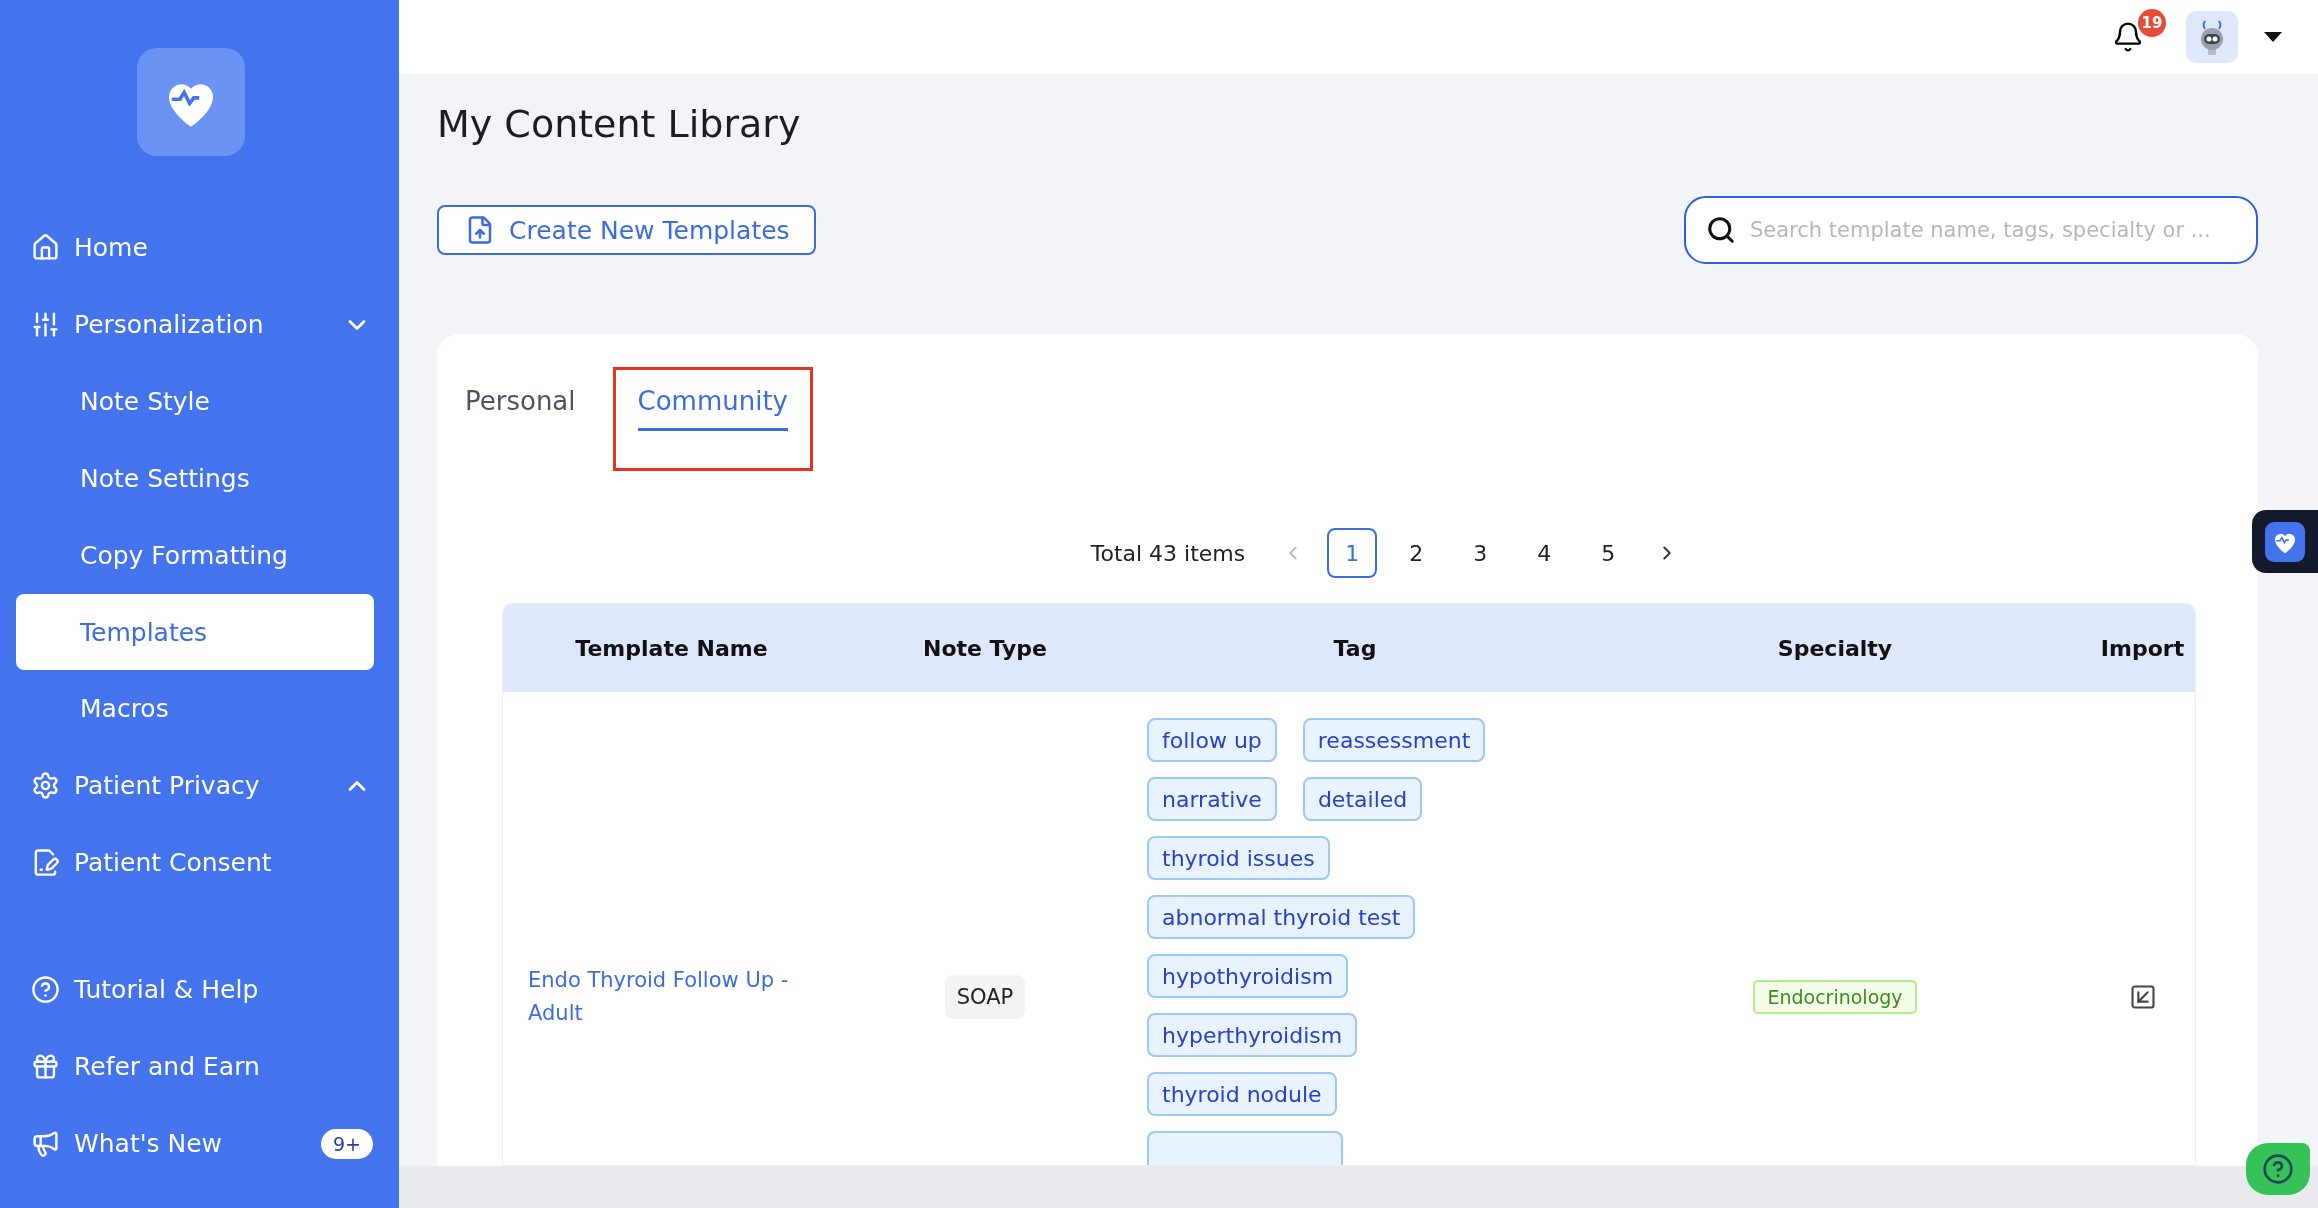 The image size is (2318, 1208). Describe the element at coordinates (195, 632) in the screenshot. I see `sidebar-item: Templates` at that location.